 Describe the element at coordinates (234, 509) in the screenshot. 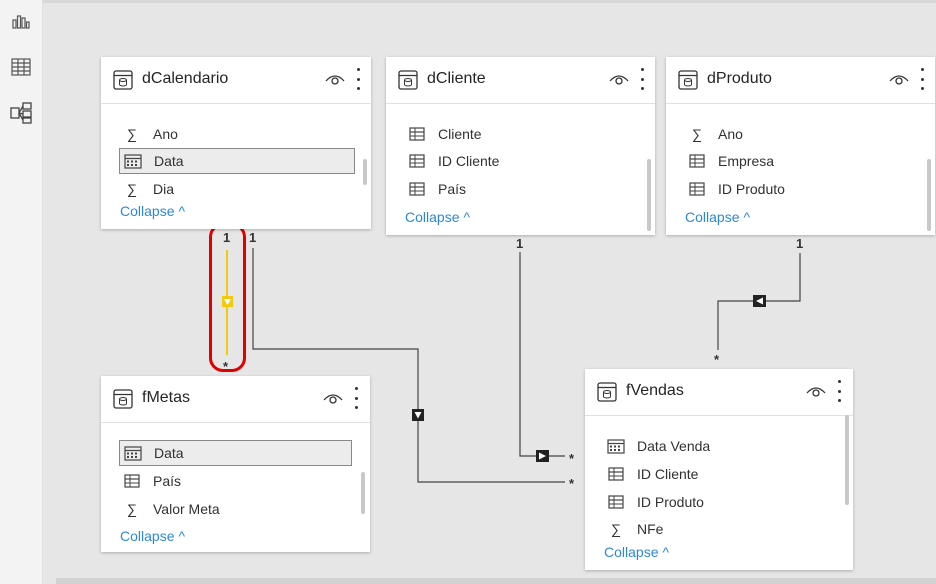

I see `field-row: ∑ Valor Meta` at that location.